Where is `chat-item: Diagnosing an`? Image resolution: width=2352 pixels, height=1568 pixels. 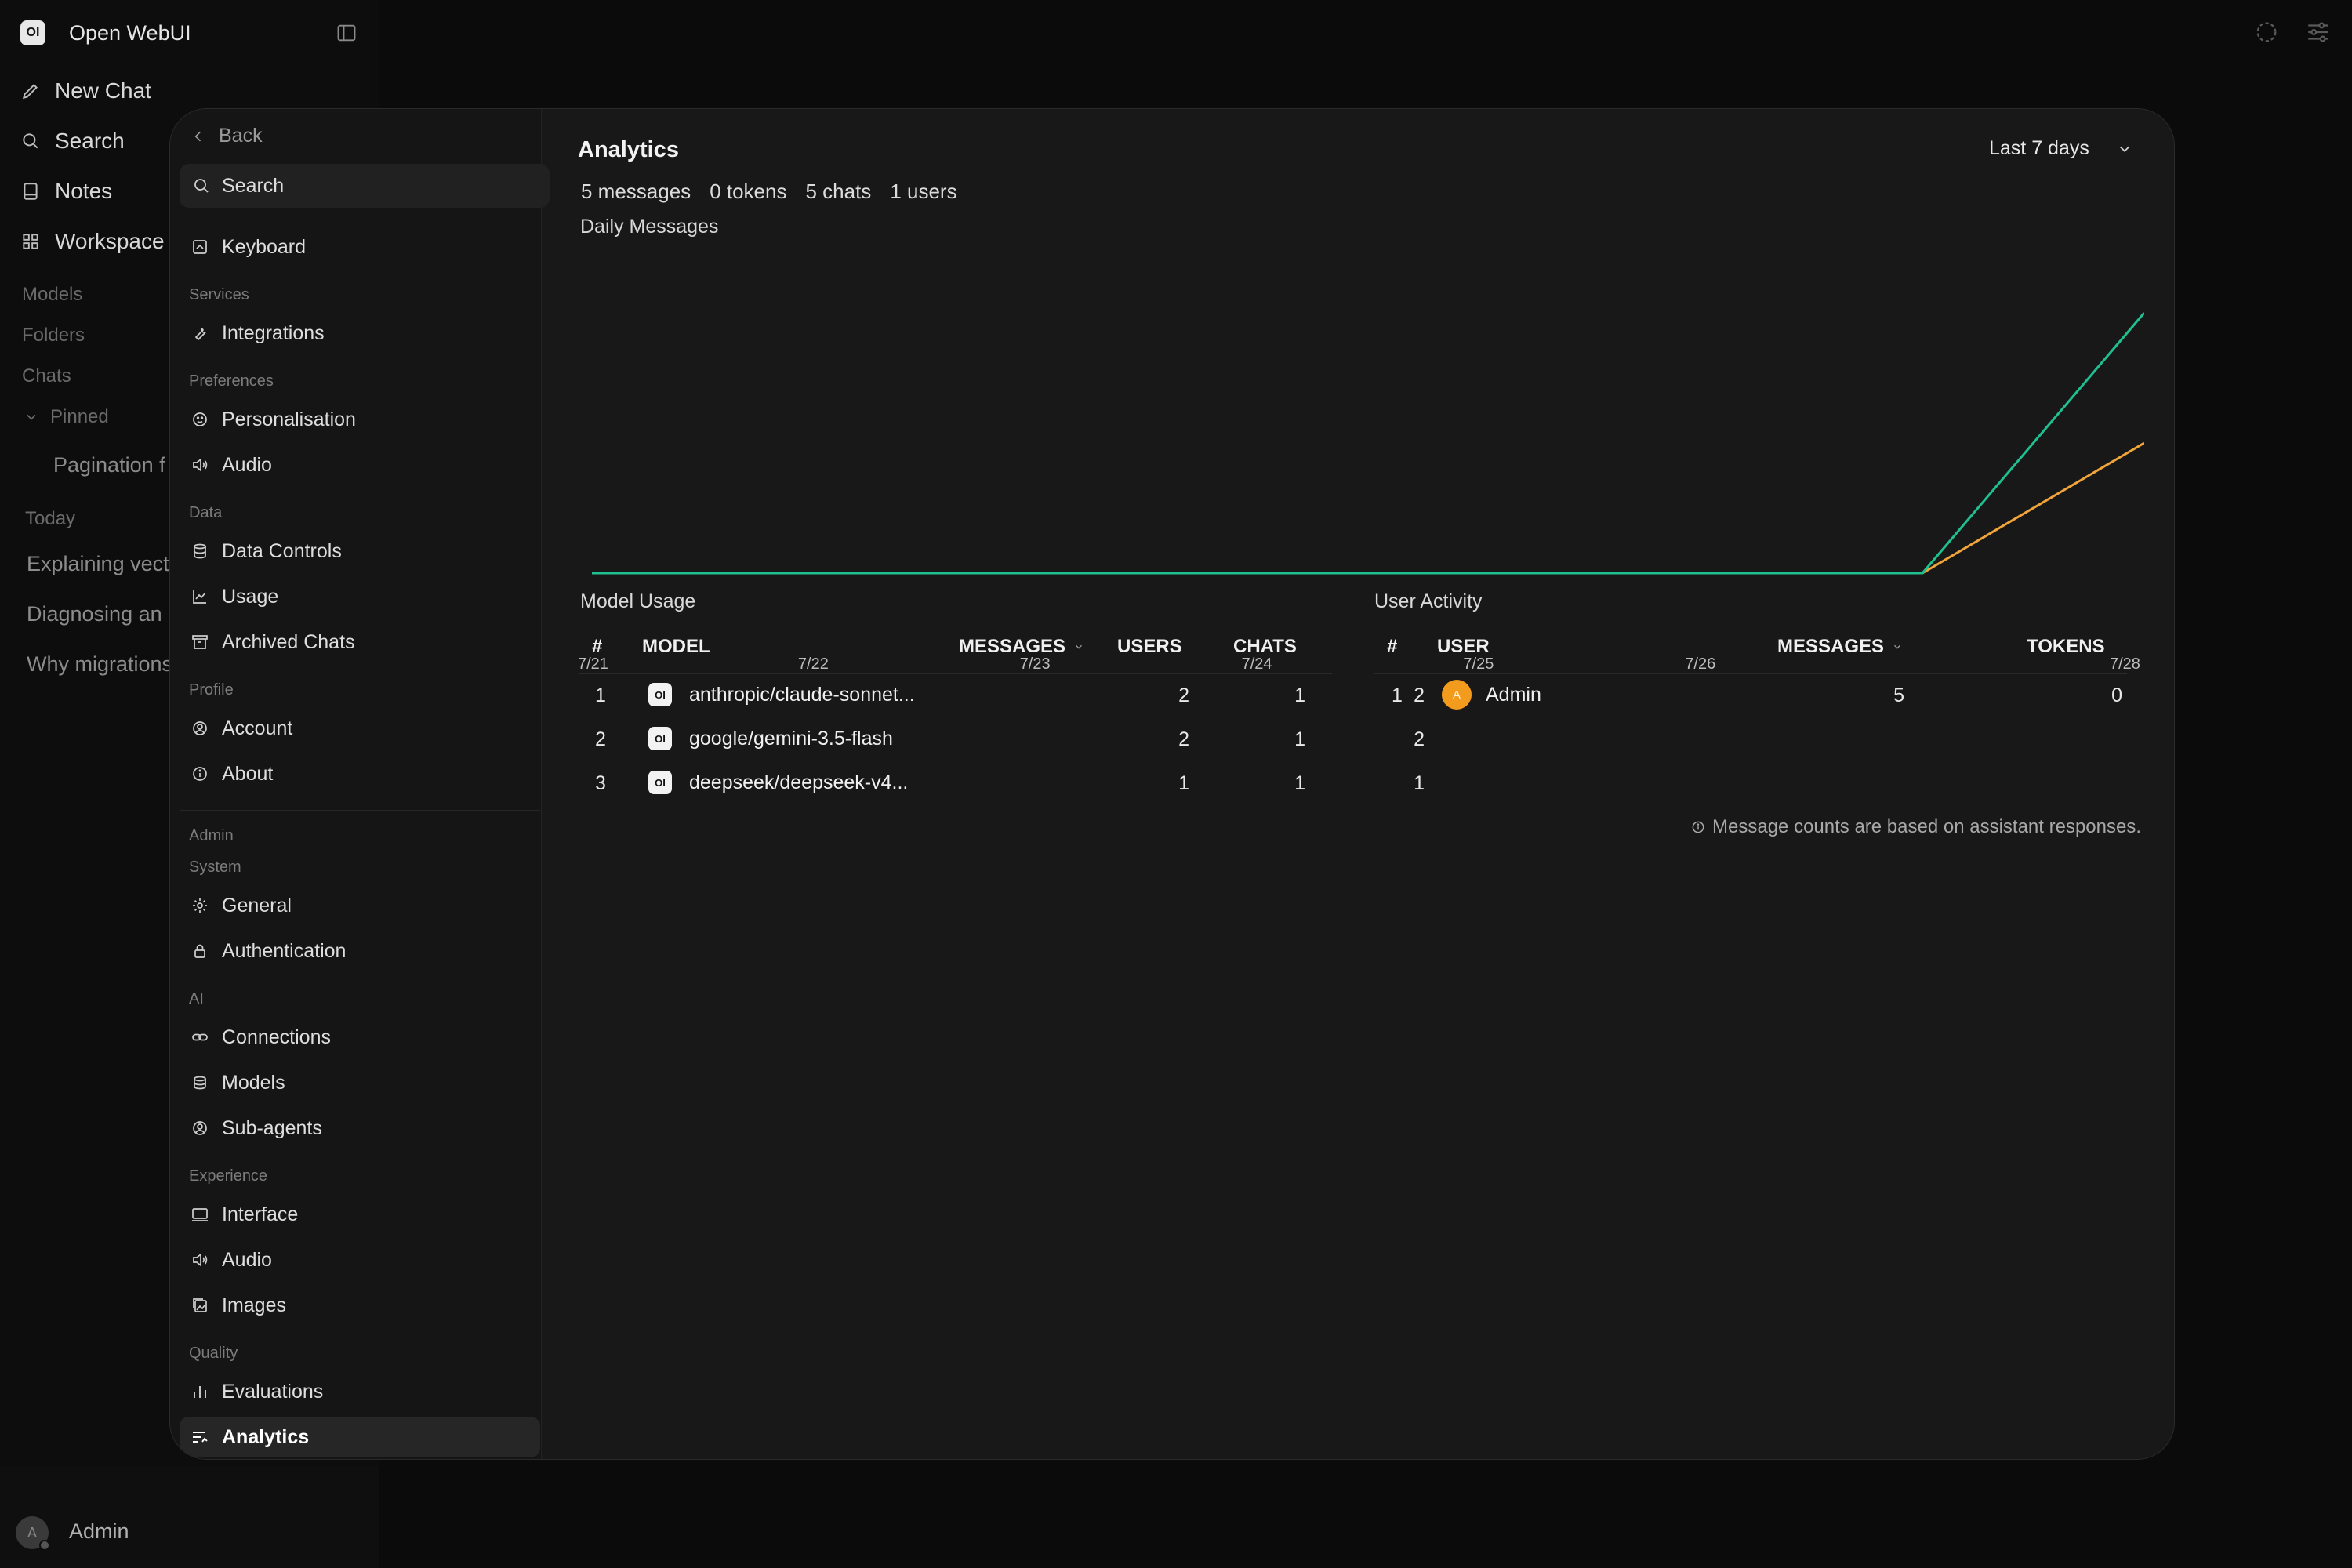
chat-item: Diagnosing an is located at coordinates (94, 614).